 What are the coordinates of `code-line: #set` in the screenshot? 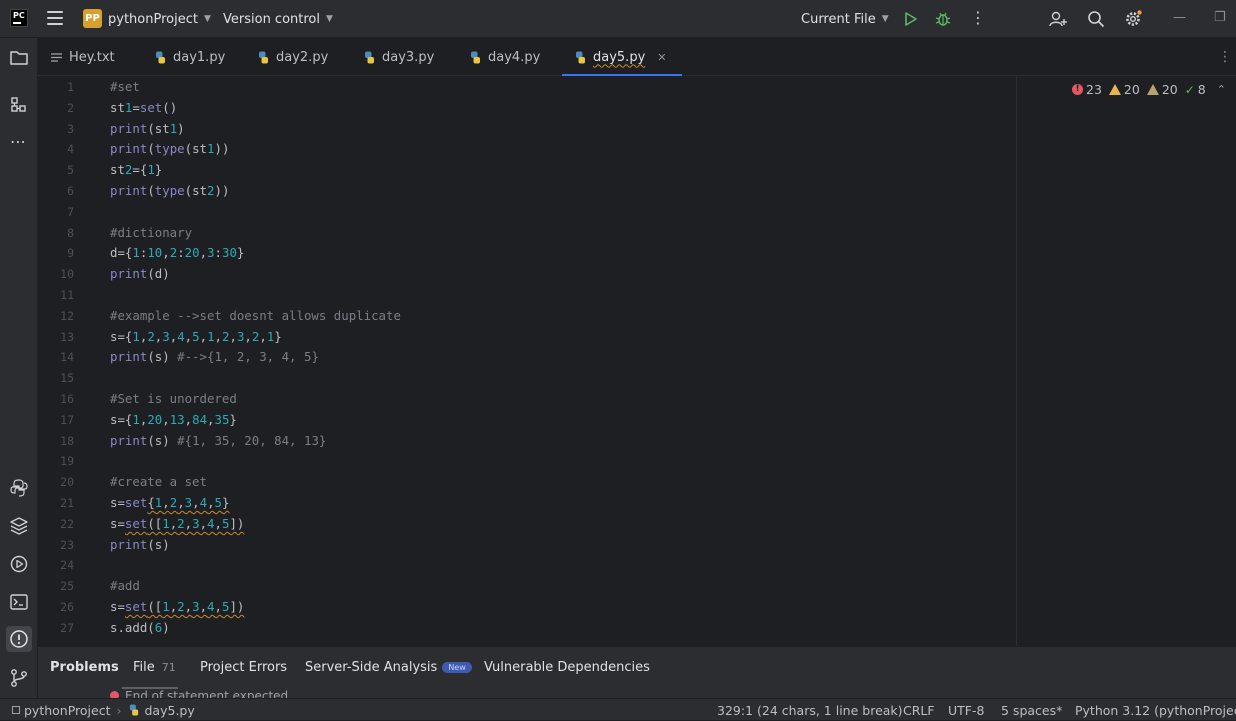 It's located at (125, 87).